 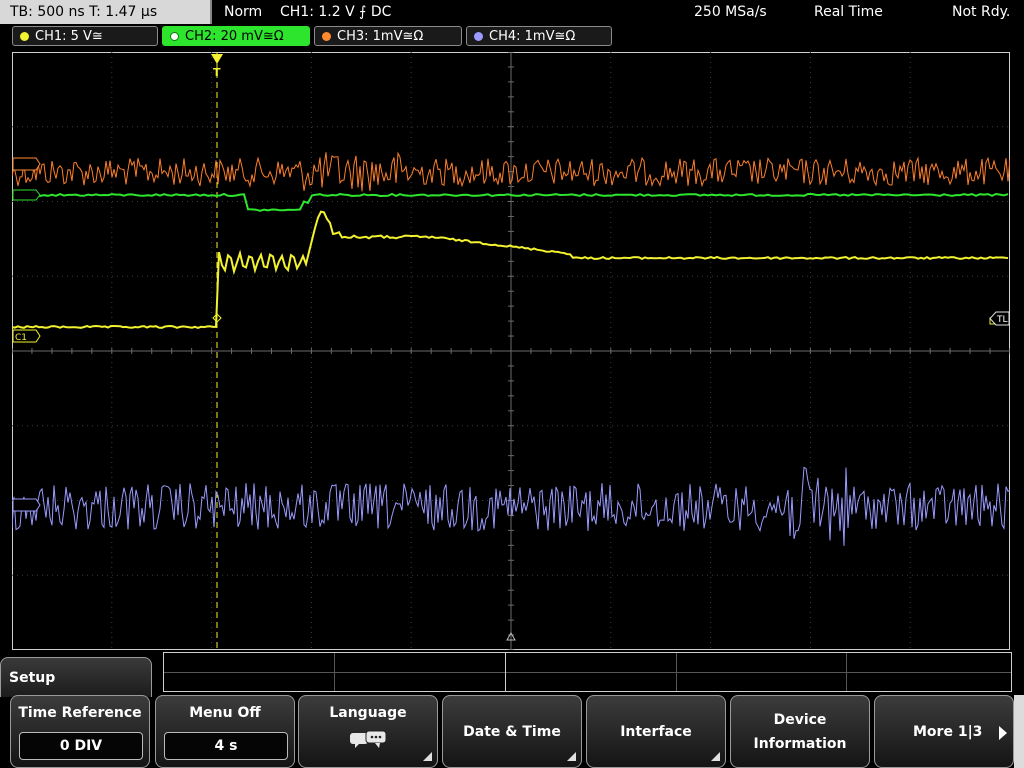 I want to click on device-information-line2: Information, so click(x=800, y=744).